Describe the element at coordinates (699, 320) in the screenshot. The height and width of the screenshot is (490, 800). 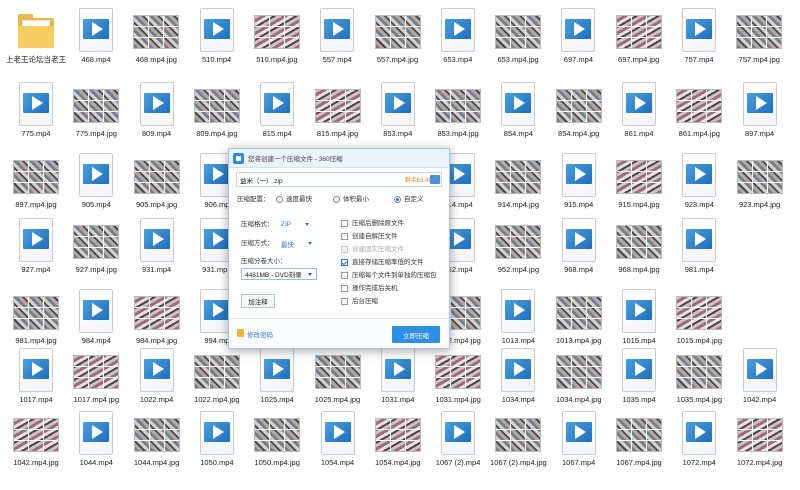
I see `file-item: 1015.mp4.jpg` at that location.